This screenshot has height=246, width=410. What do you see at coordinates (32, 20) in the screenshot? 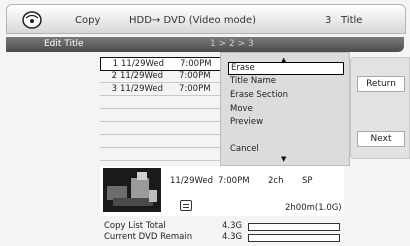
I see `disc-icon` at bounding box center [32, 20].